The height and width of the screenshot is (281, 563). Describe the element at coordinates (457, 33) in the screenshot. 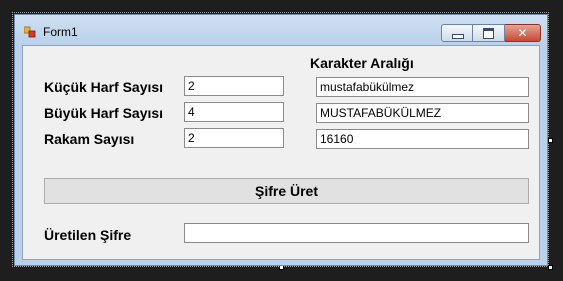

I see `minimize-button` at that location.